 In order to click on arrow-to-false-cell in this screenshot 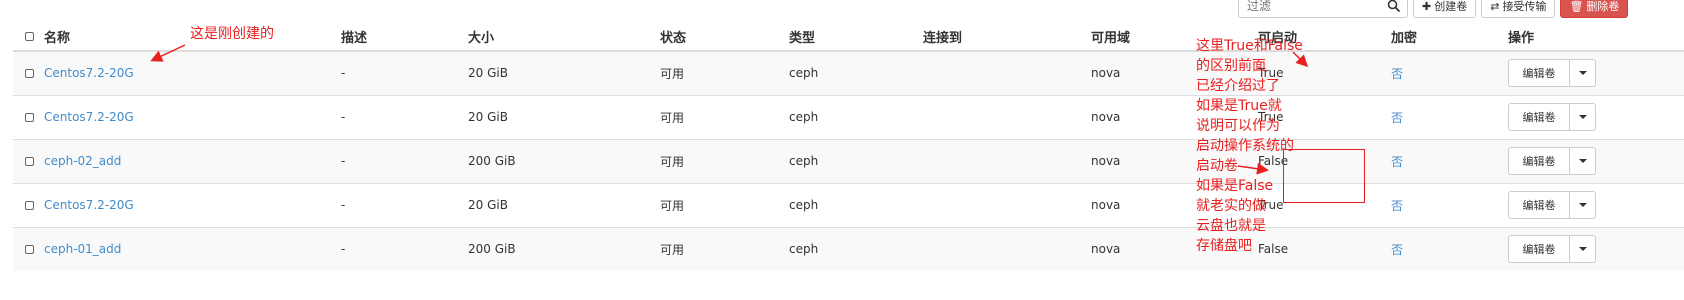, I will do `click(1253, 168)`.